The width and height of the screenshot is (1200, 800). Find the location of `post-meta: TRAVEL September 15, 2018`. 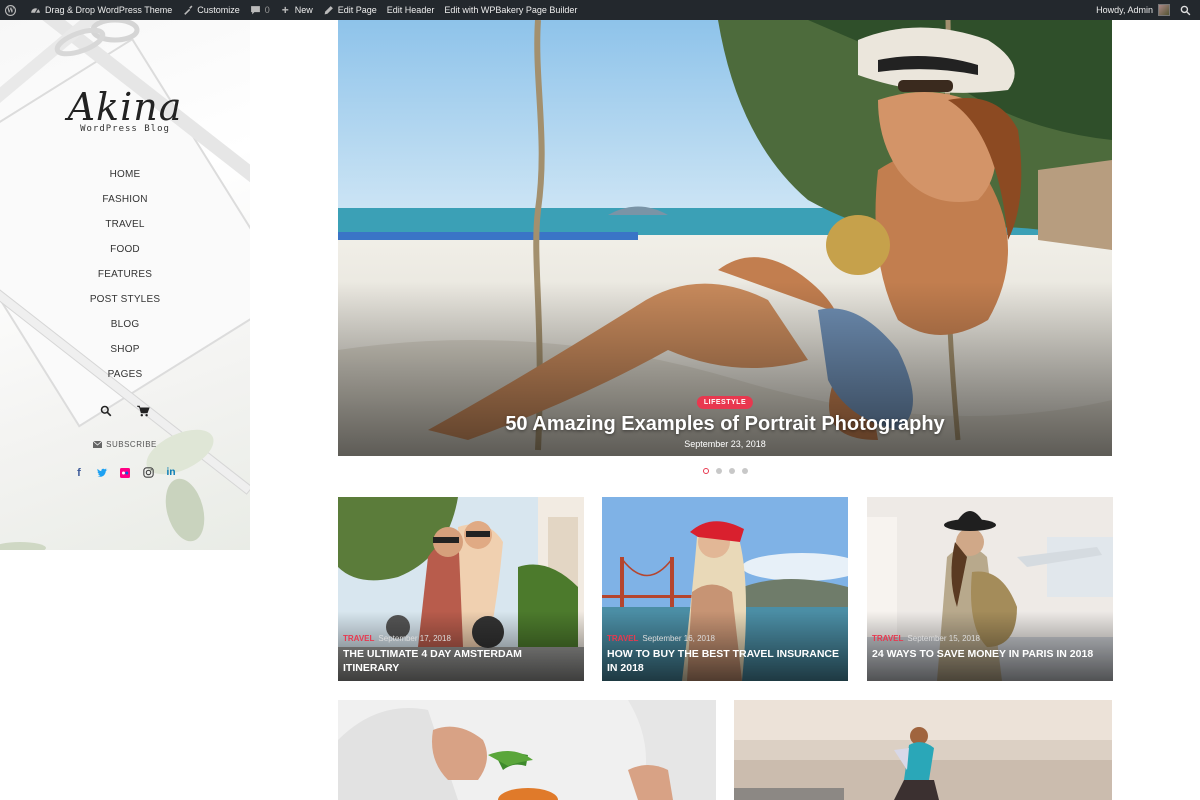

post-meta: TRAVEL September 15, 2018 is located at coordinates (926, 638).